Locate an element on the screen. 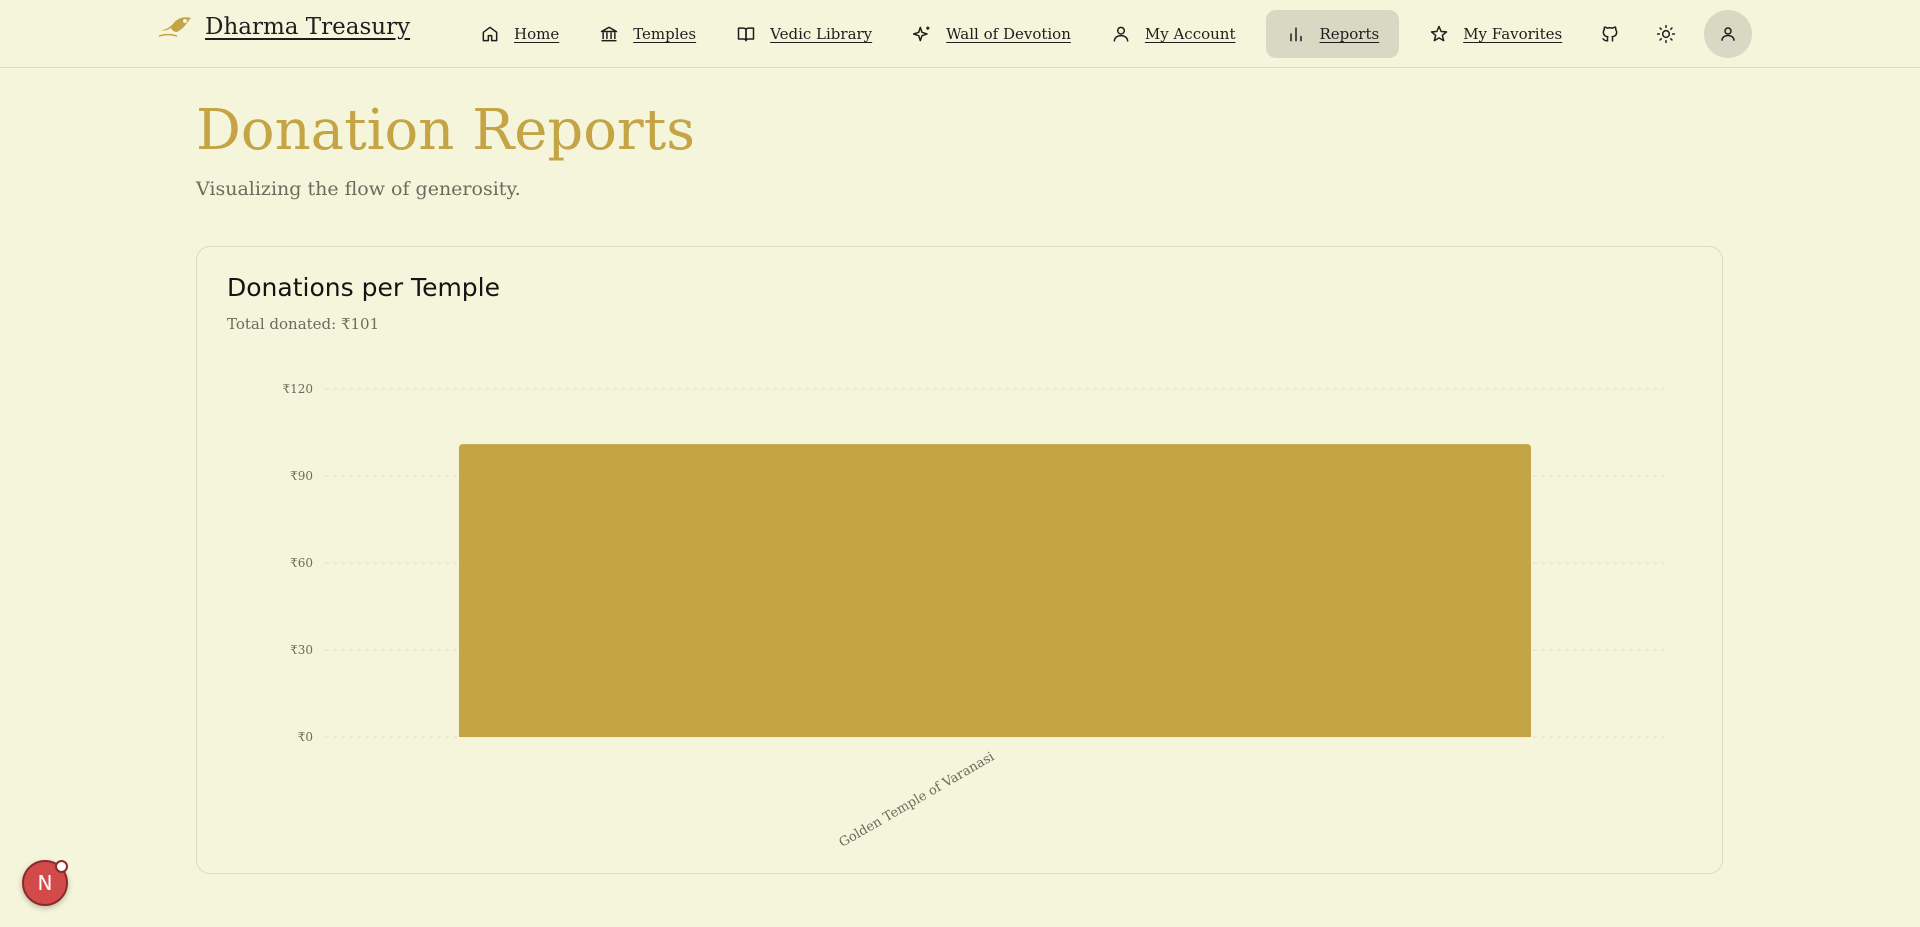 This screenshot has height=927, width=1920. y-tick-label: ₹30 is located at coordinates (301, 650).